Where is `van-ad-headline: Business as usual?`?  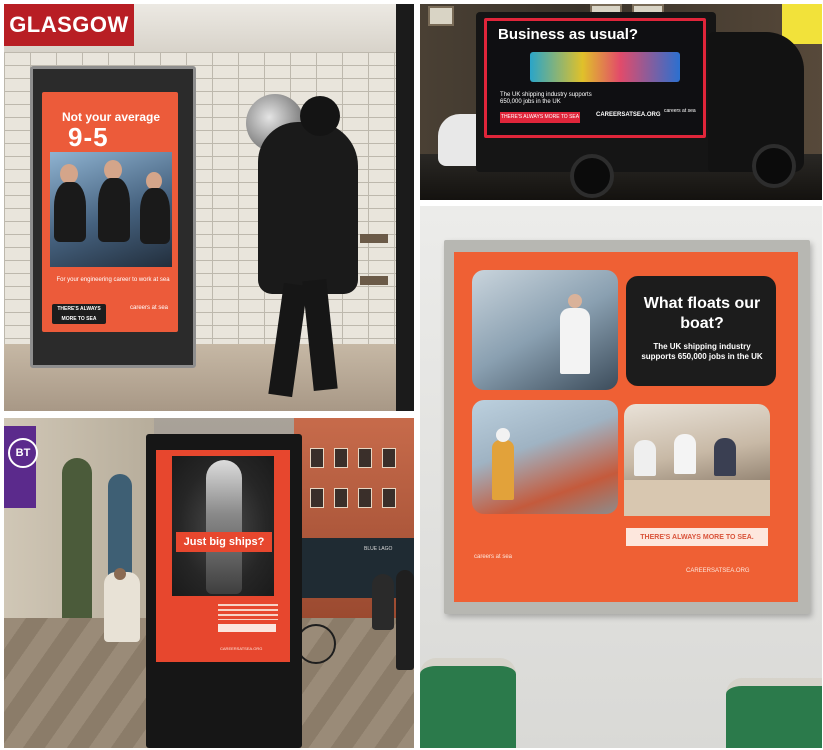 van-ad-headline: Business as usual? is located at coordinates (568, 34).